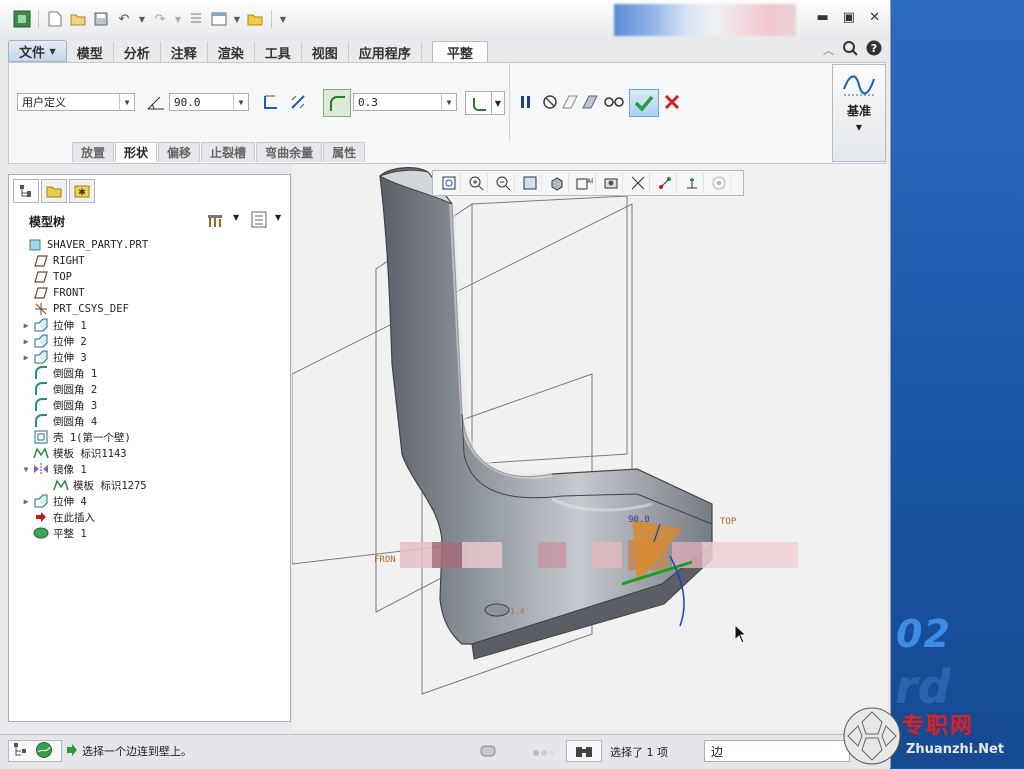 This screenshot has height=769, width=1024. What do you see at coordinates (570, 102) in the screenshot?
I see `separate-preview-icon` at bounding box center [570, 102].